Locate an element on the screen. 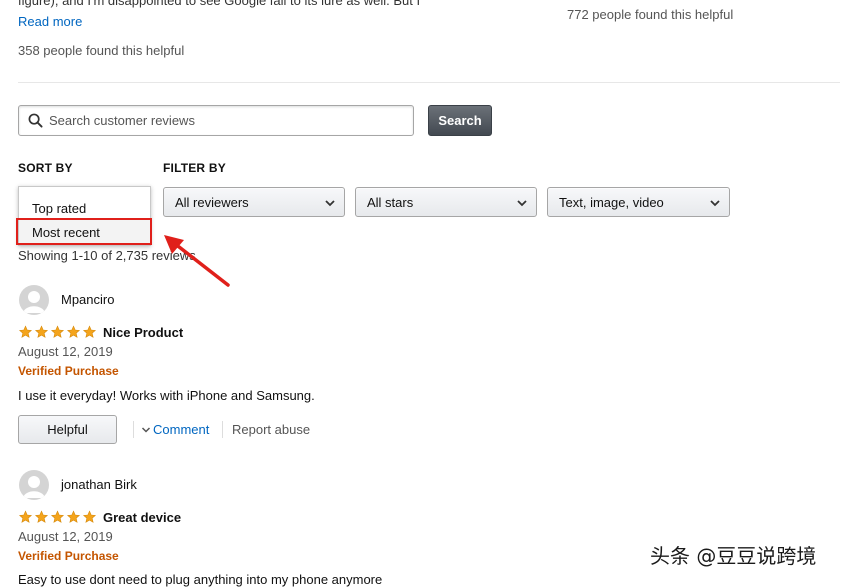 This screenshot has width=841, height=587. review-title: Nice Product is located at coordinates (143, 332).